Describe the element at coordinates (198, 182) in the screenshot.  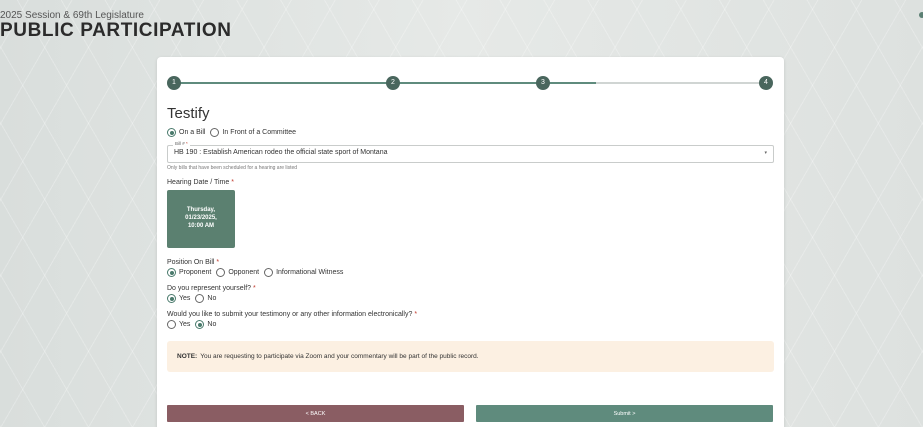
I see `hearing-label-text: Hearing Date / Time` at that location.